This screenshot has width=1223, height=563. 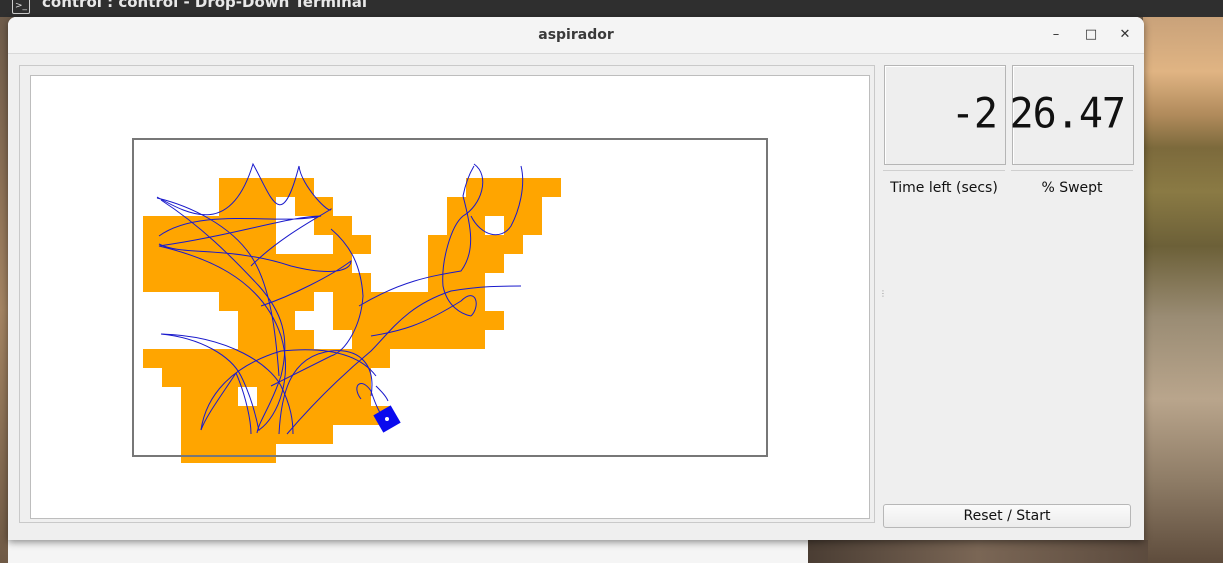 What do you see at coordinates (1067, 114) in the screenshot?
I see `swept-value: 26.47` at bounding box center [1067, 114].